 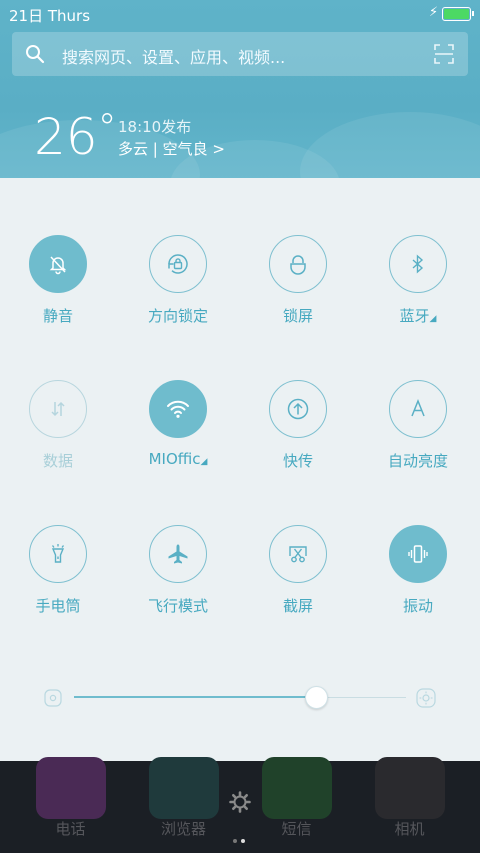 I want to click on toggle-label: 快传, so click(x=298, y=460).